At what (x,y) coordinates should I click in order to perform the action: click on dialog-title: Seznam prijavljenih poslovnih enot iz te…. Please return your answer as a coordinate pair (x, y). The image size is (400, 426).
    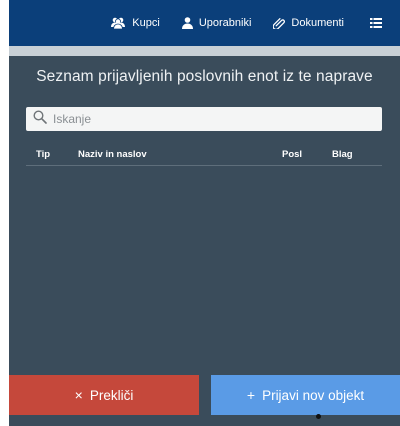
    Looking at the image, I should click on (204, 76).